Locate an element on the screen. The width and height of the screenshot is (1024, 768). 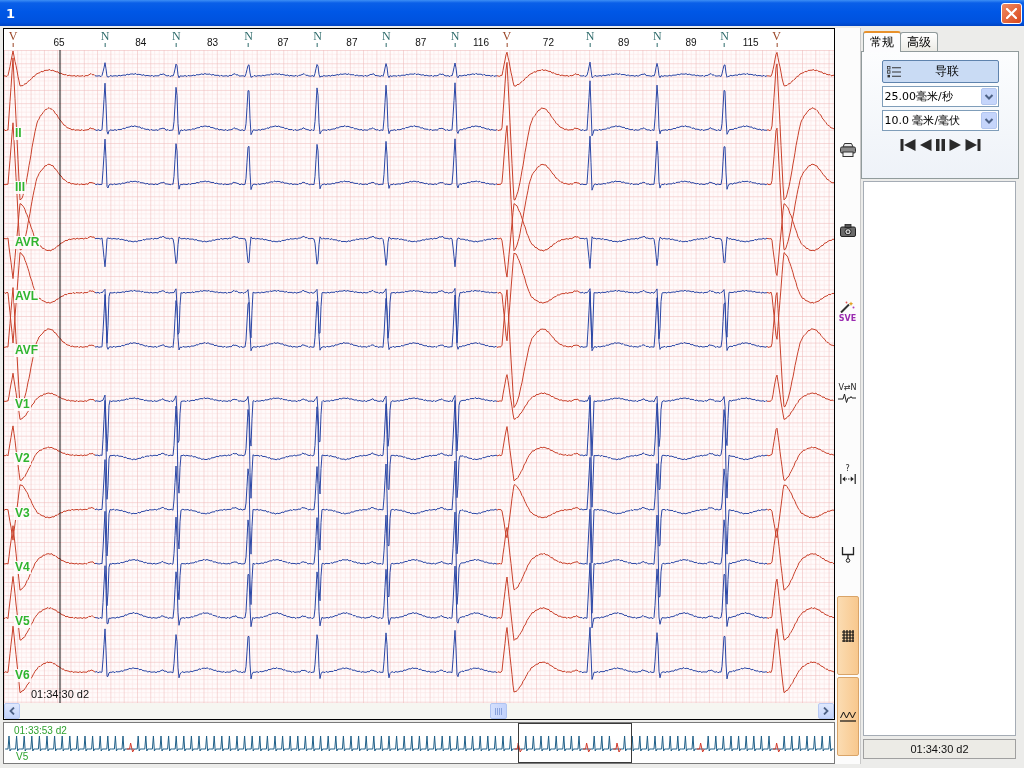
panel-tab: 常规 is located at coordinates (882, 41).